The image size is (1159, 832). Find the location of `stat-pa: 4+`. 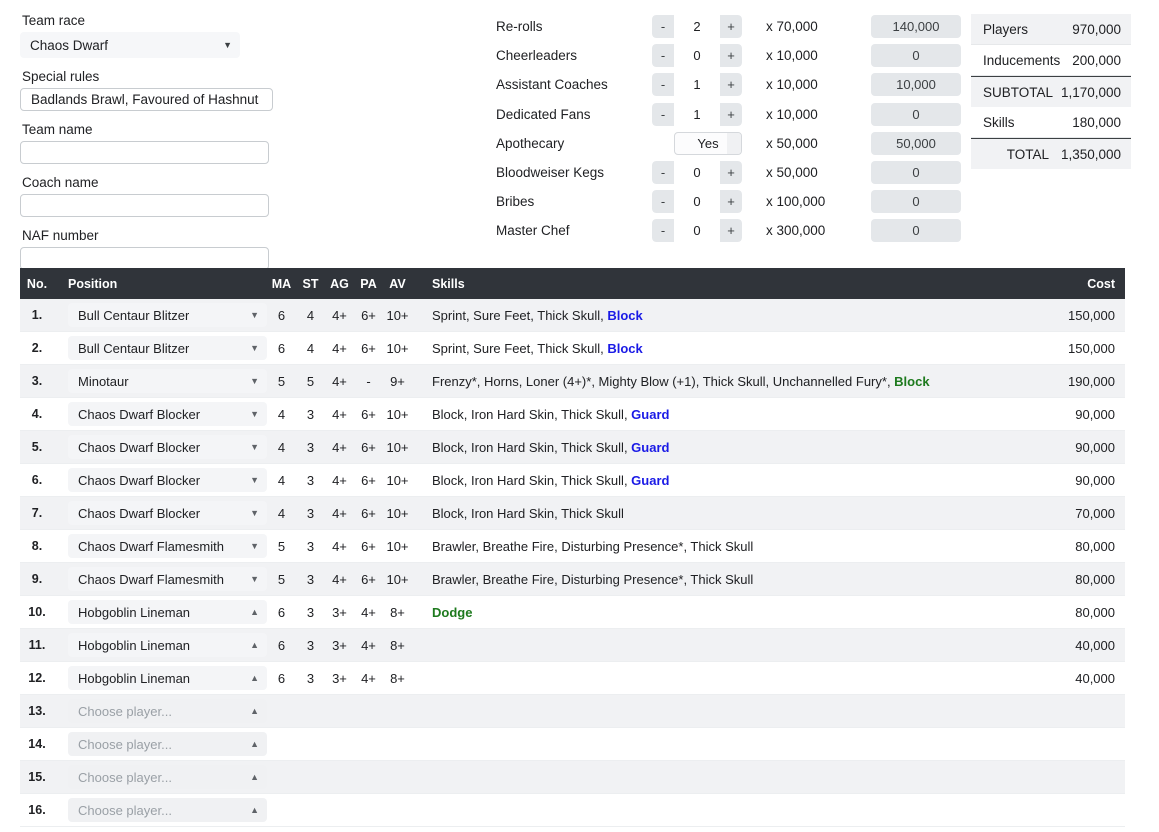

stat-pa: 4+ is located at coordinates (368, 645).